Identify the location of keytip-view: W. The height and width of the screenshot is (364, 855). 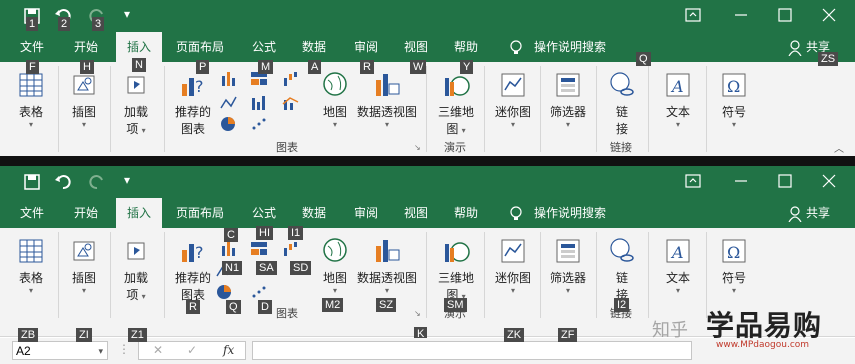
(418, 67).